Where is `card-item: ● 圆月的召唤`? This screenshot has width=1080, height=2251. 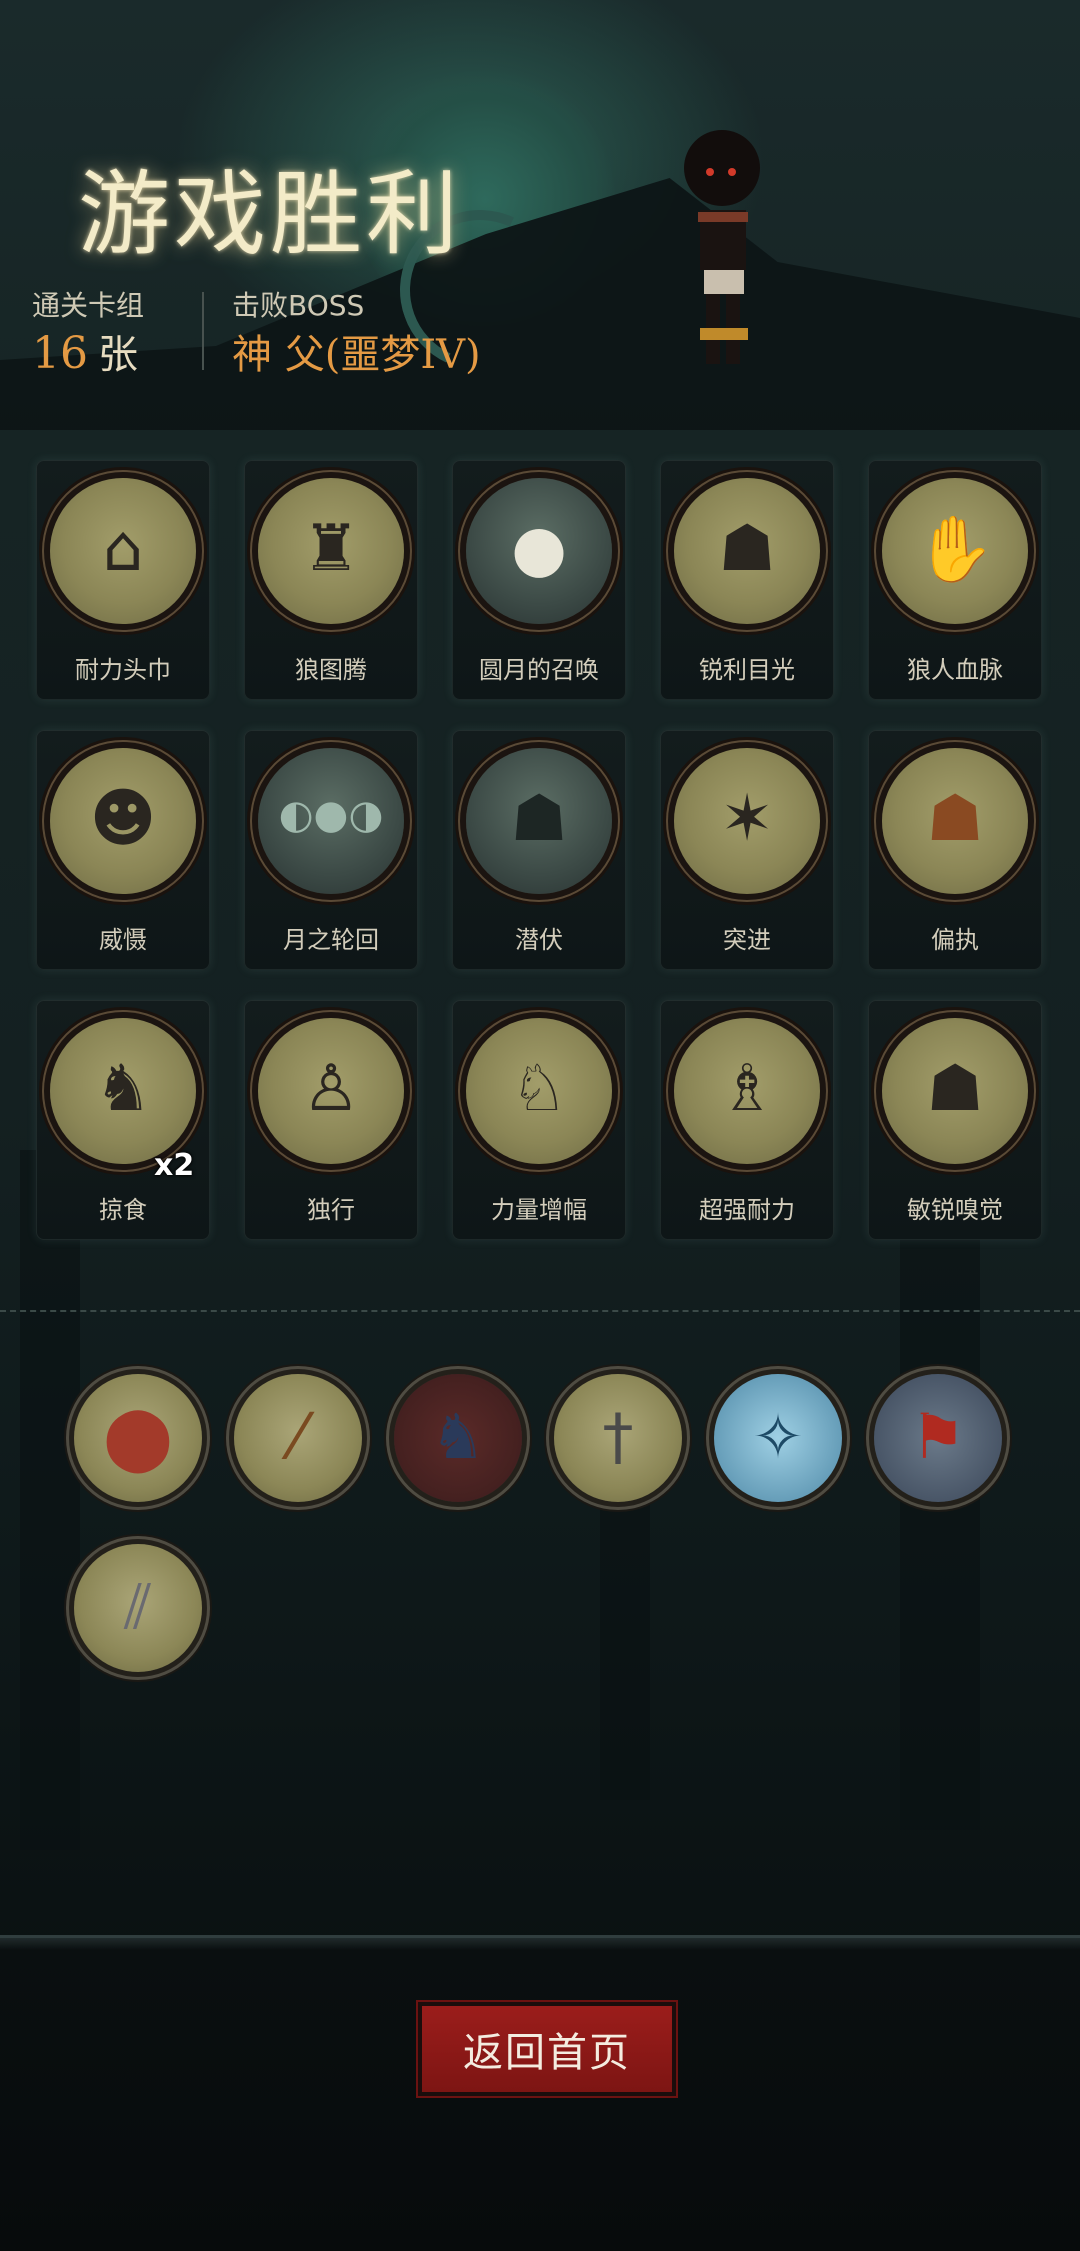
card-item: ● 圆月的召唤 is located at coordinates (539, 580).